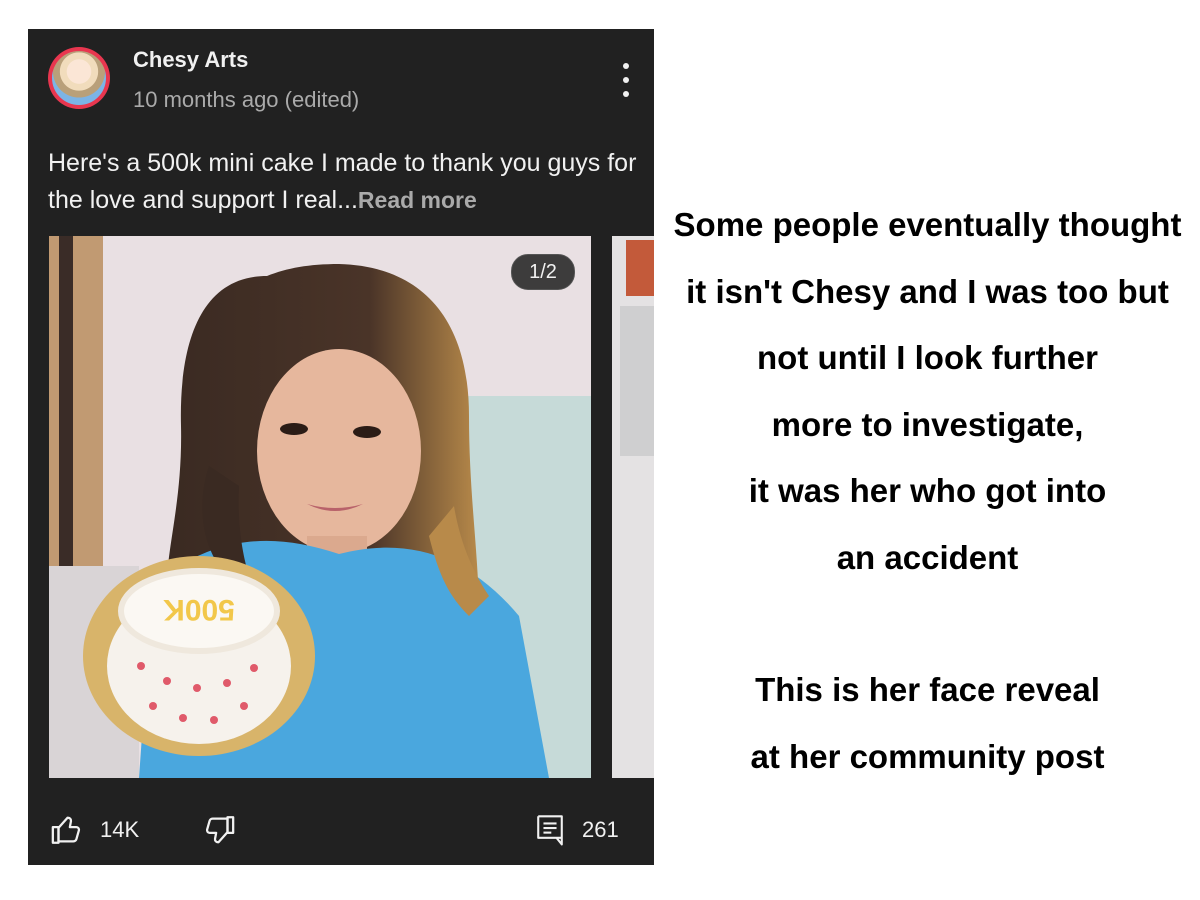 The image size is (1200, 900). I want to click on image-counter: 1/2, so click(543, 272).